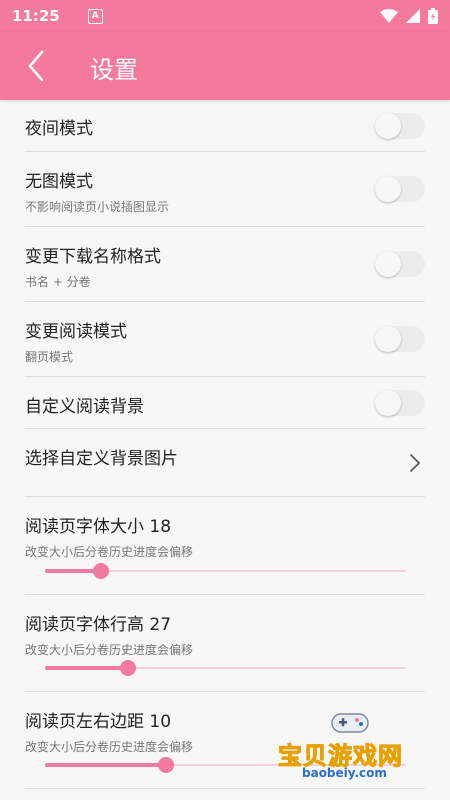 This screenshot has width=450, height=800. Describe the element at coordinates (59, 129) in the screenshot. I see `setting-label: 夜间模式` at that location.